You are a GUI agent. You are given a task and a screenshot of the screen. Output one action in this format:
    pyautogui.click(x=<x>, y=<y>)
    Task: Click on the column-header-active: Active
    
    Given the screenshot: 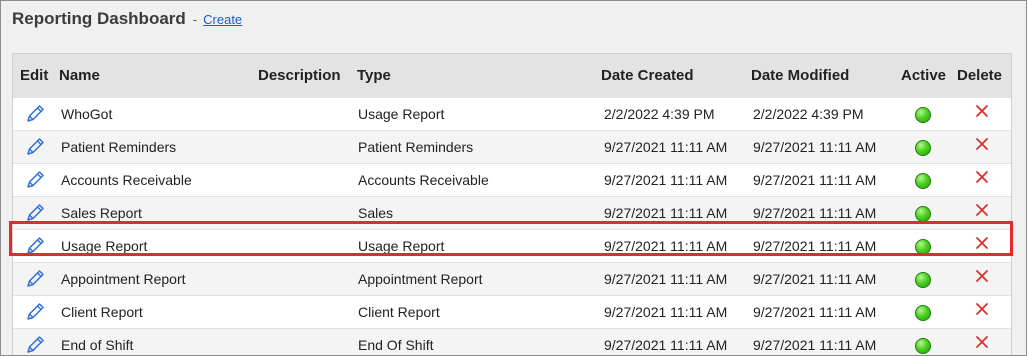 What is the action you would take?
    pyautogui.click(x=923, y=75)
    